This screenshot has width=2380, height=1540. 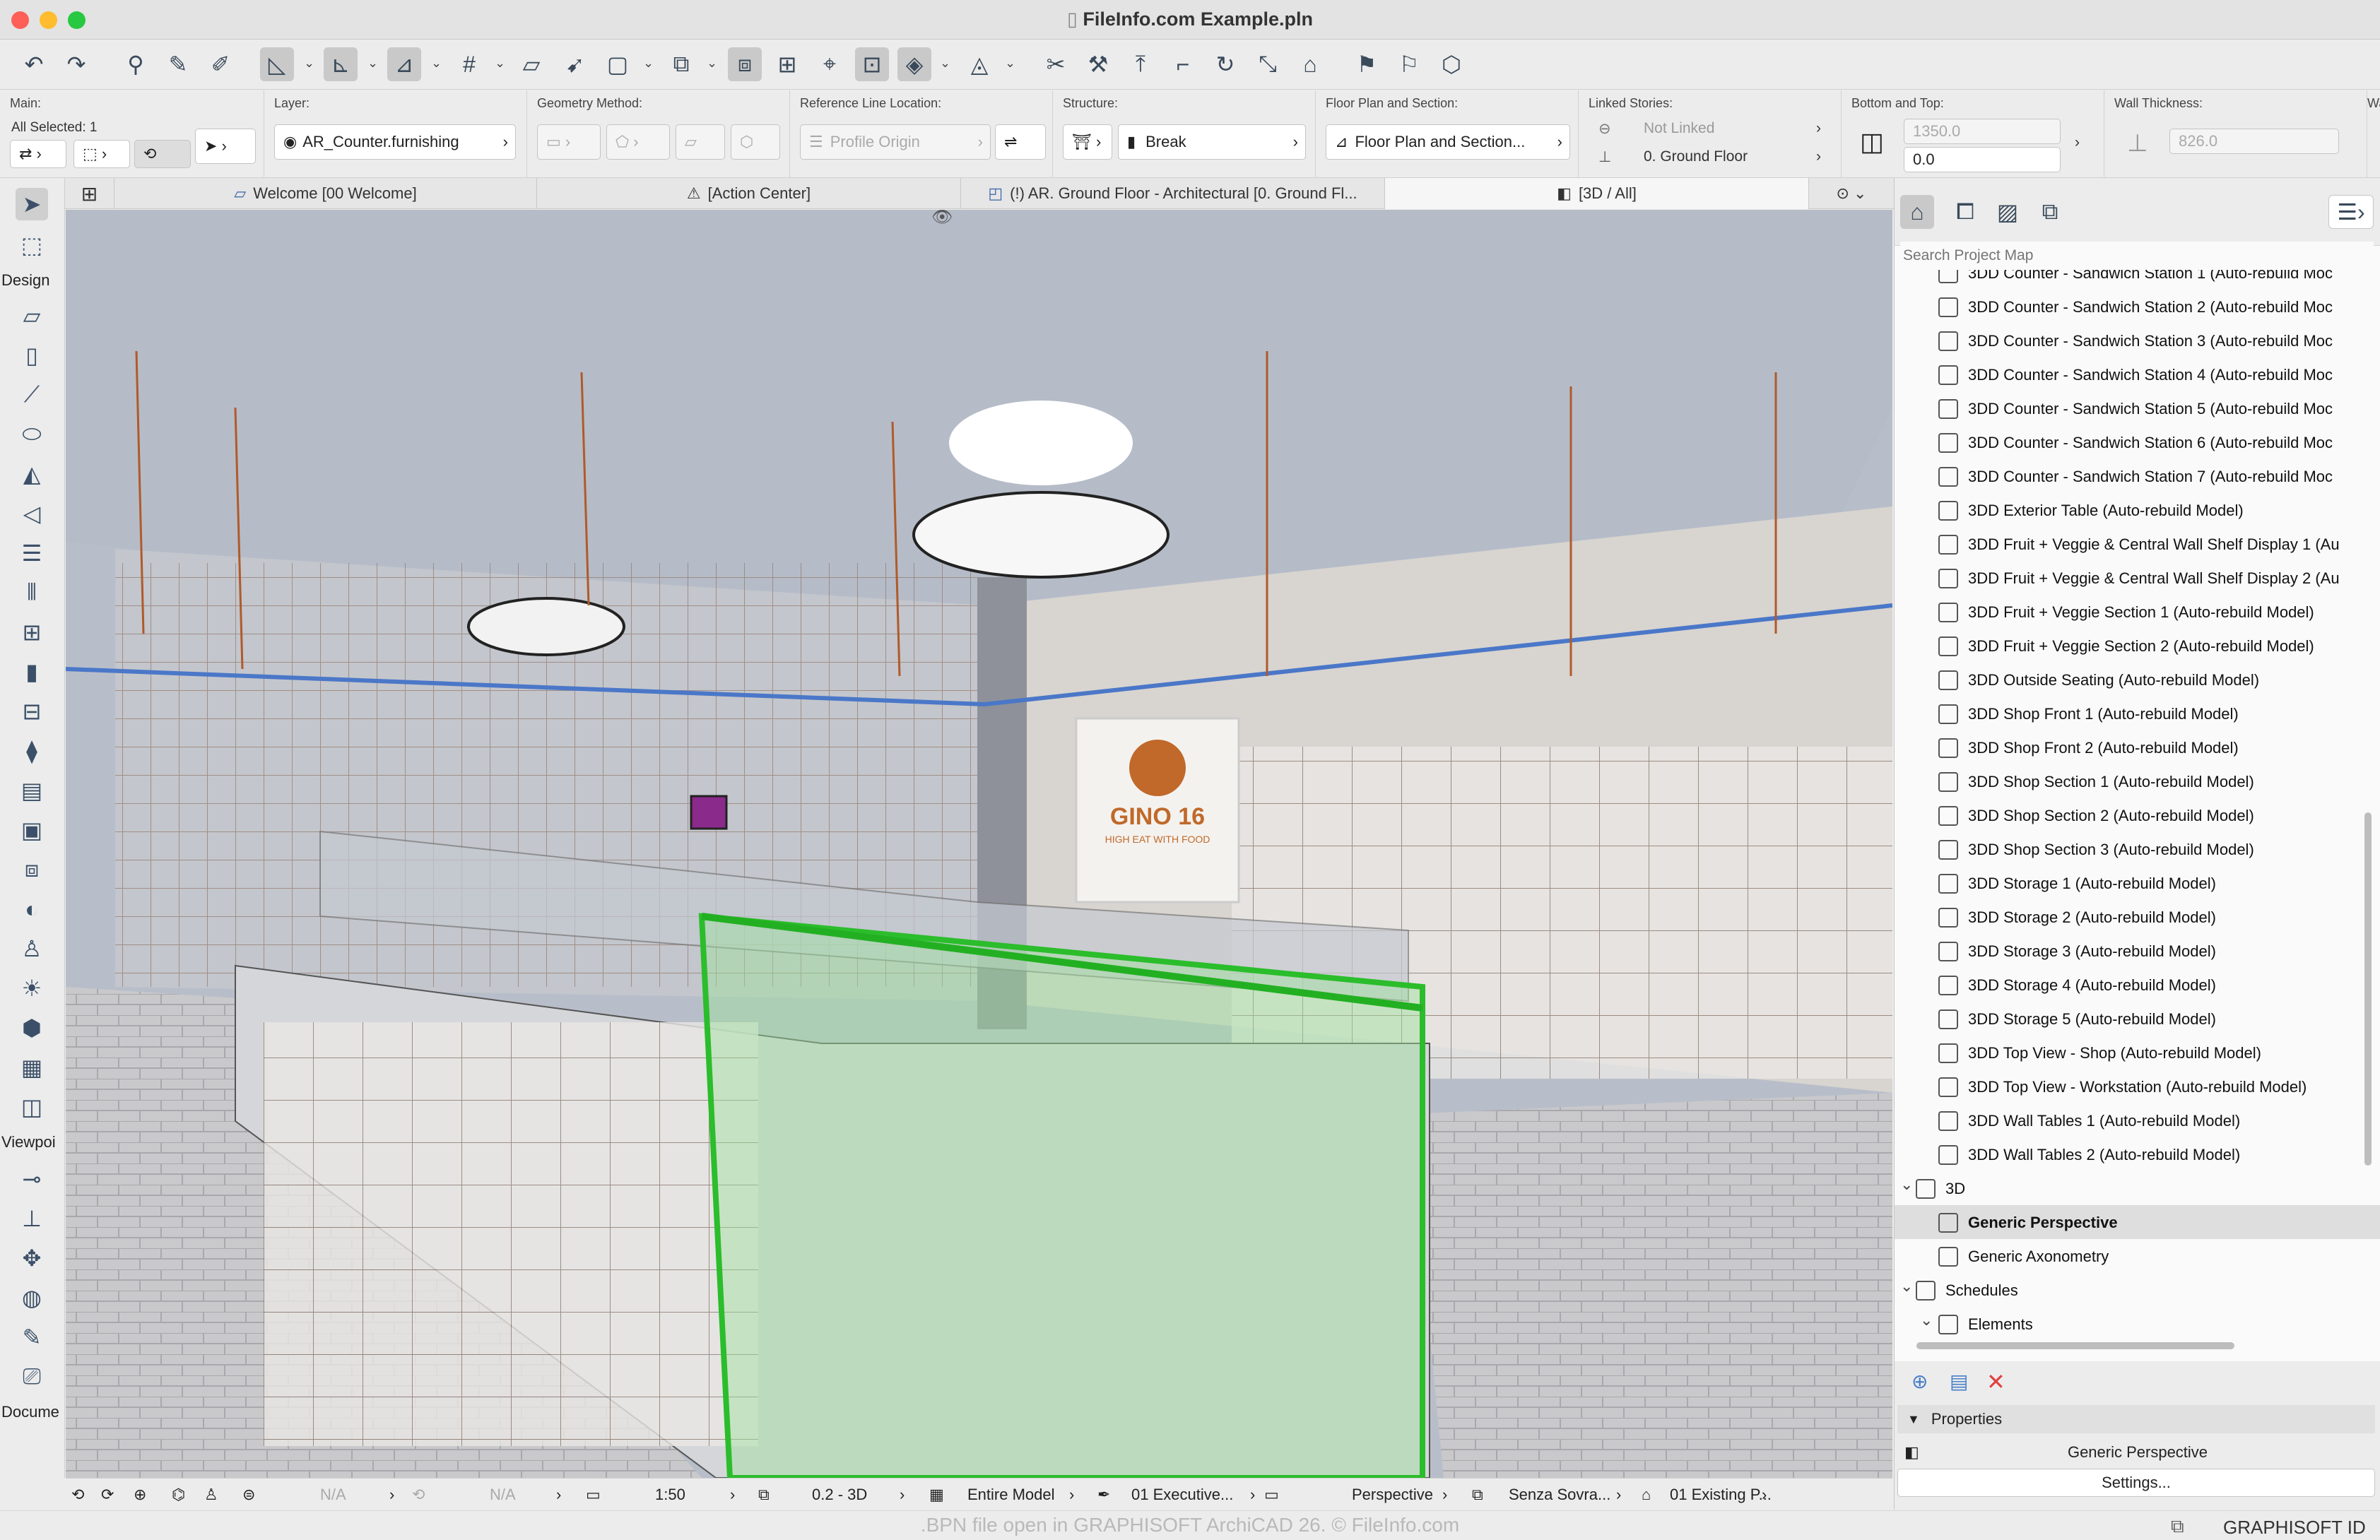 I want to click on redo-icon: ↷, so click(x=76, y=64).